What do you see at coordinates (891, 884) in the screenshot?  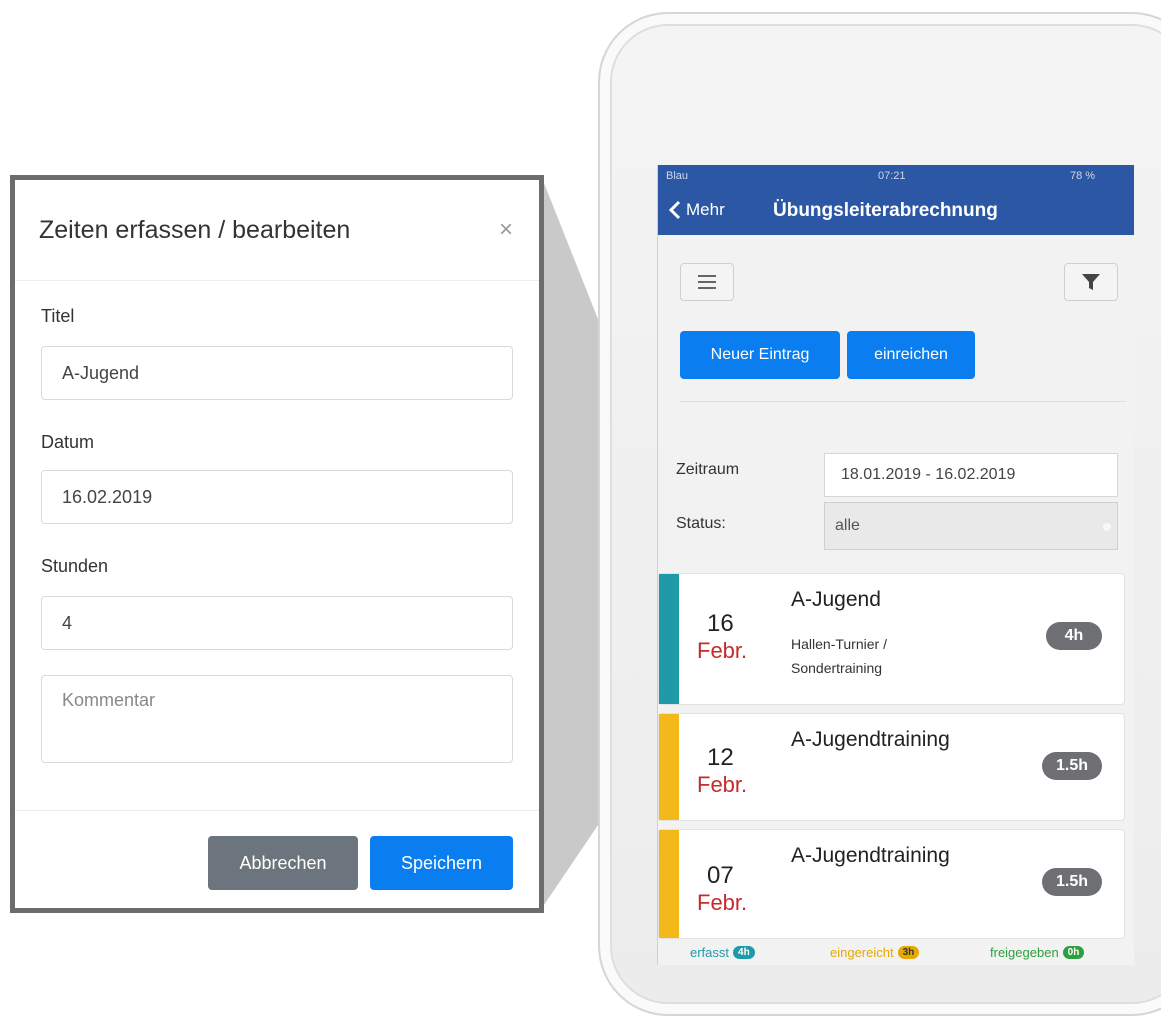 I see `entry-card: 07 Febr. A-Jugendtraining 1.5h` at bounding box center [891, 884].